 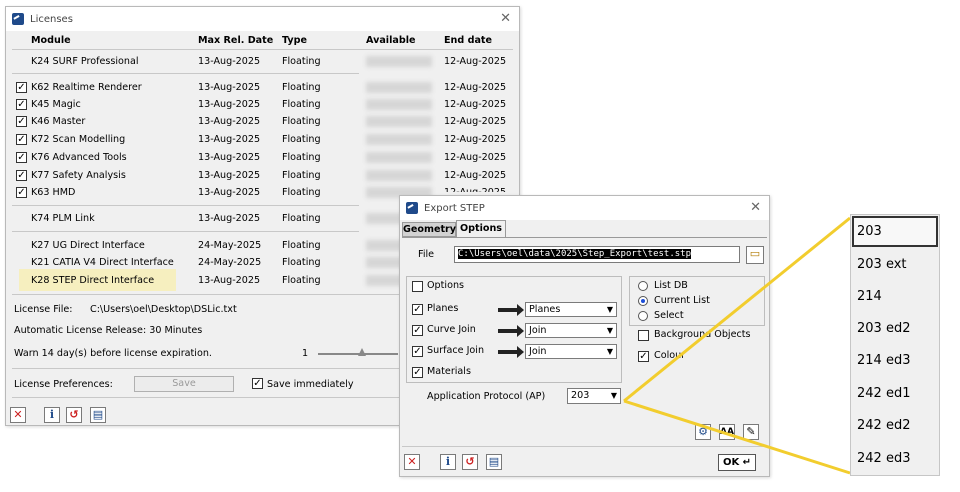 I want to click on tab-geometry: Geometry, so click(x=429, y=229).